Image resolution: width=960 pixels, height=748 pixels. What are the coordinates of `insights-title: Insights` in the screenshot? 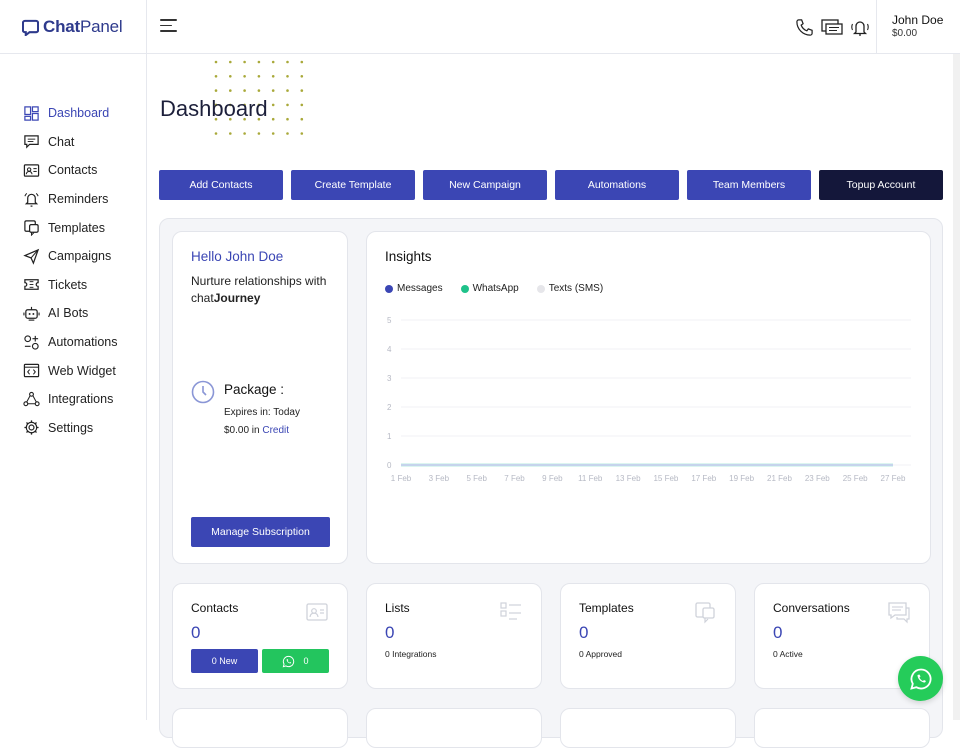 It's located at (408, 256).